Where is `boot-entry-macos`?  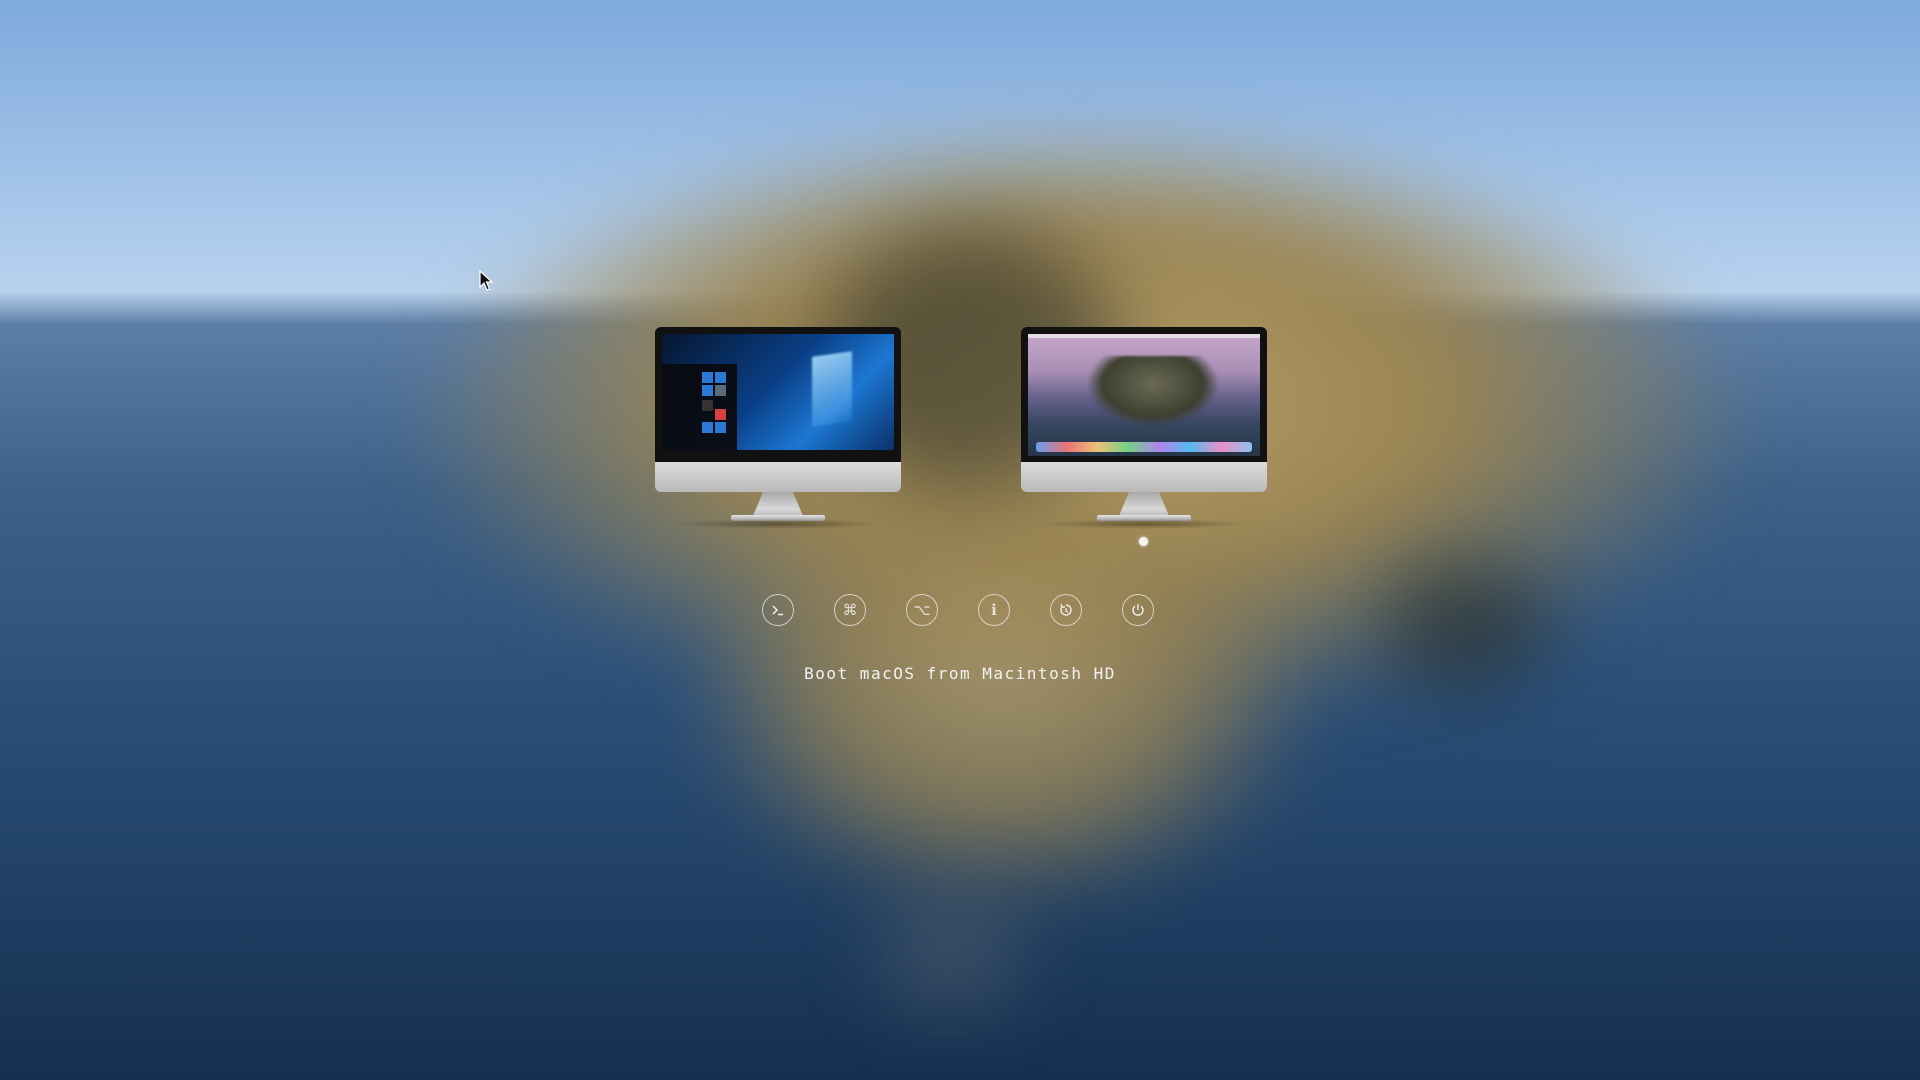 boot-entry-macos is located at coordinates (1144, 428).